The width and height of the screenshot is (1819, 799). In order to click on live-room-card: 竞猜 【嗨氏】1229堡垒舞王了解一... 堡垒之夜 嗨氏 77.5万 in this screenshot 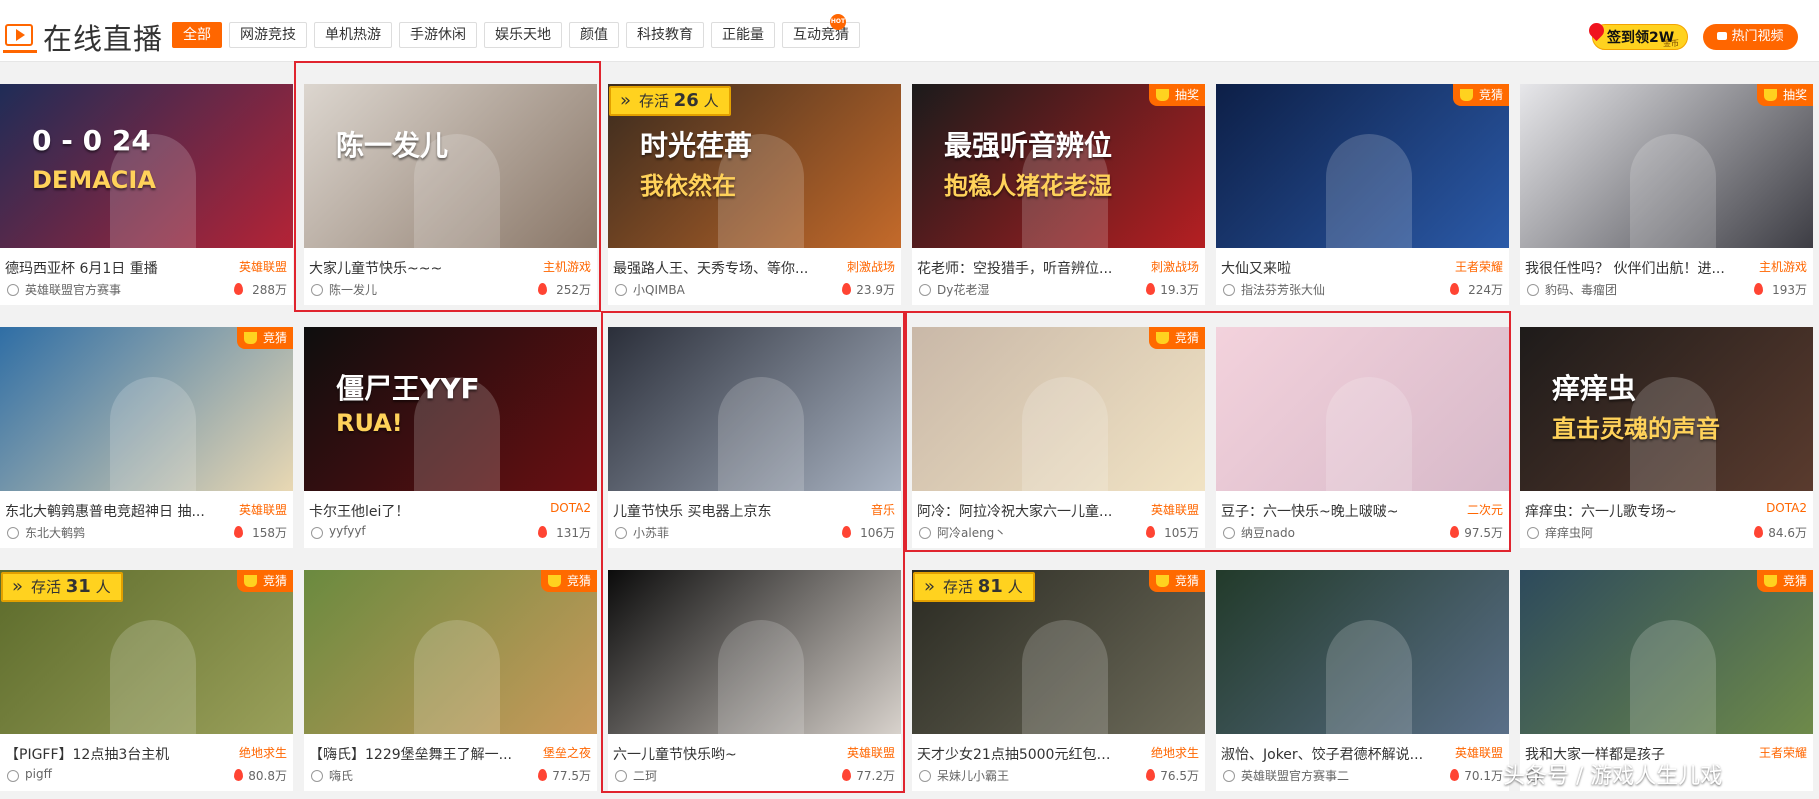, I will do `click(450, 680)`.